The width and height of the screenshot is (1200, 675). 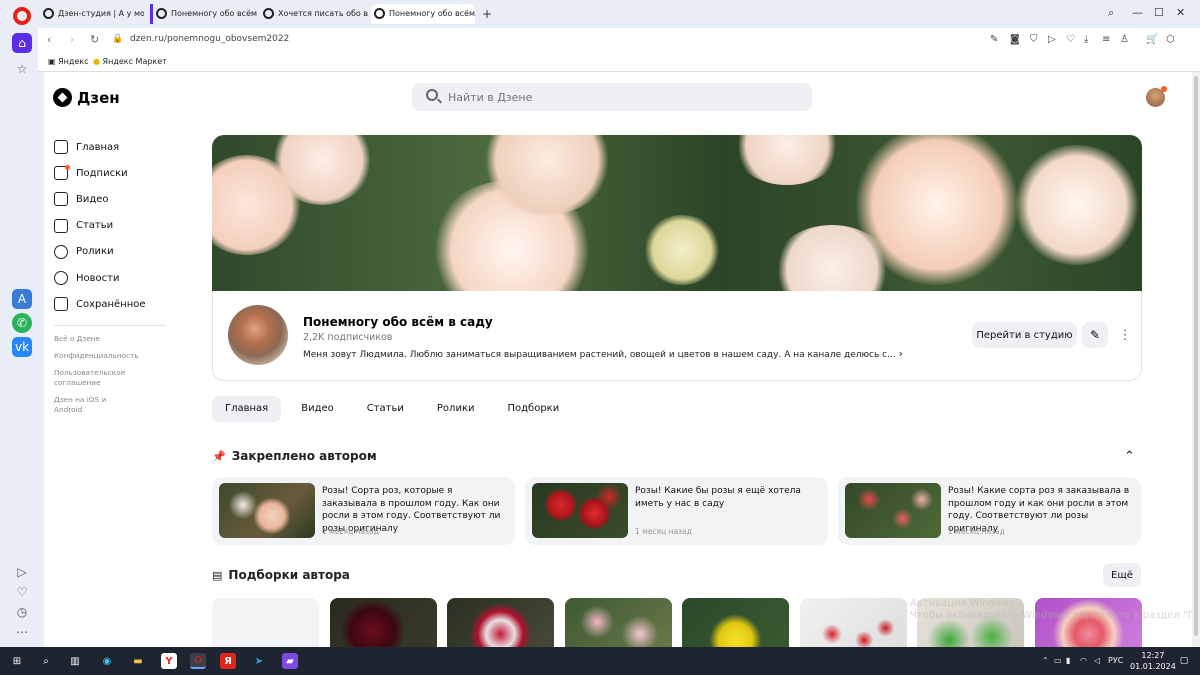 I want to click on more-vertical-icon: ⋮, so click(x=1125, y=335).